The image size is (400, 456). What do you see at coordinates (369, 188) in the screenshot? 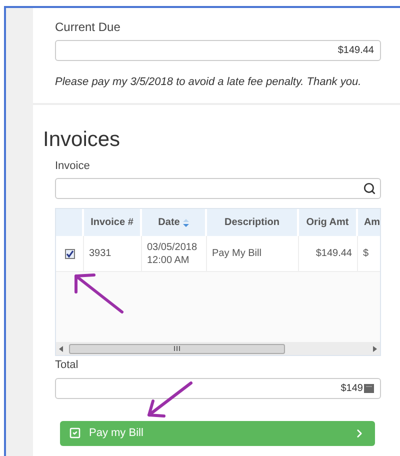
I see `search-icon` at bounding box center [369, 188].